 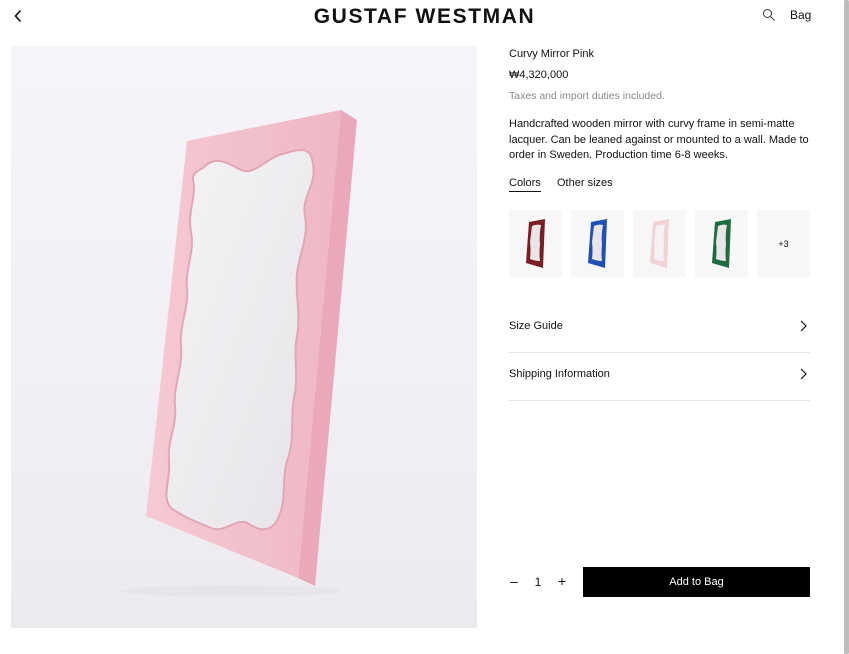 I want to click on swatch-green, so click(x=721, y=243).